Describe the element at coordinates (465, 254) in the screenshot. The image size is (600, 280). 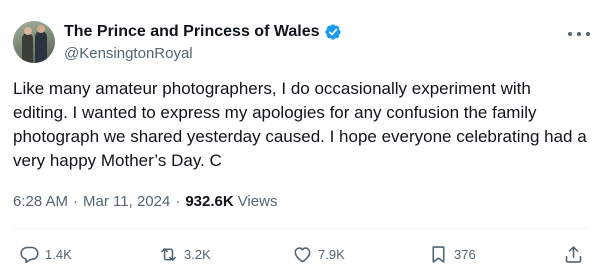
I see `bookmark-count: 376` at that location.